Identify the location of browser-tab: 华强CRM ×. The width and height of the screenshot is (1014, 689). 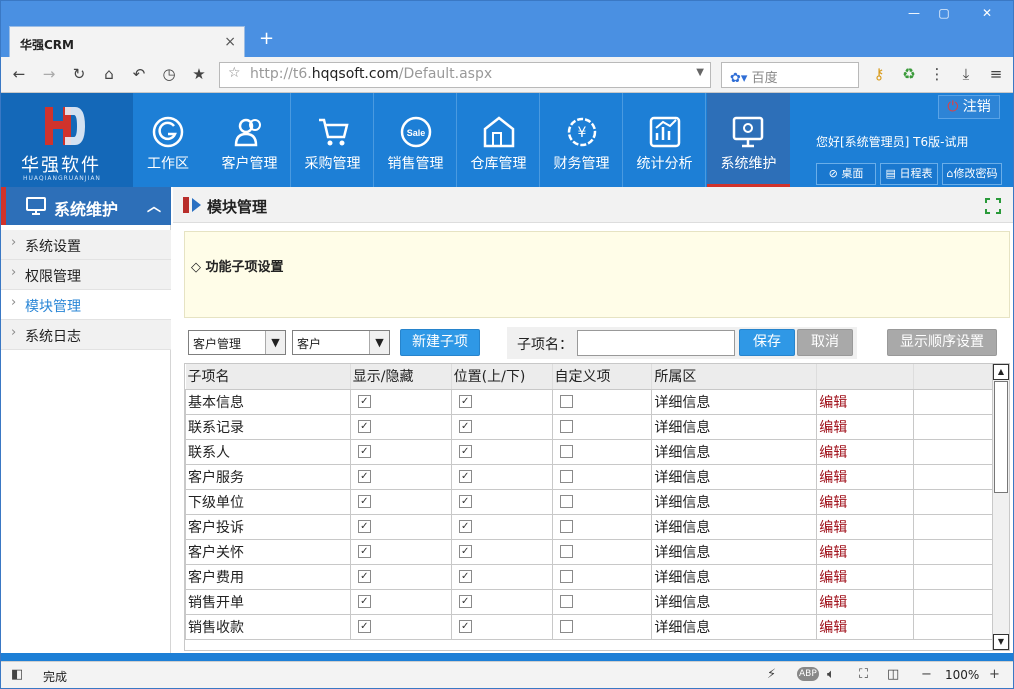
(127, 41).